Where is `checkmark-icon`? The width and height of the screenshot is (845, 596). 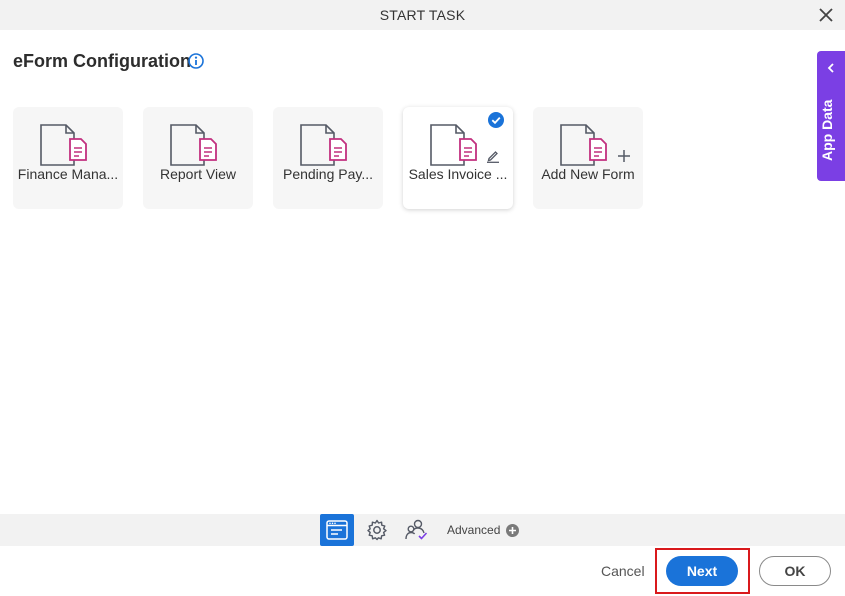 checkmark-icon is located at coordinates (496, 120).